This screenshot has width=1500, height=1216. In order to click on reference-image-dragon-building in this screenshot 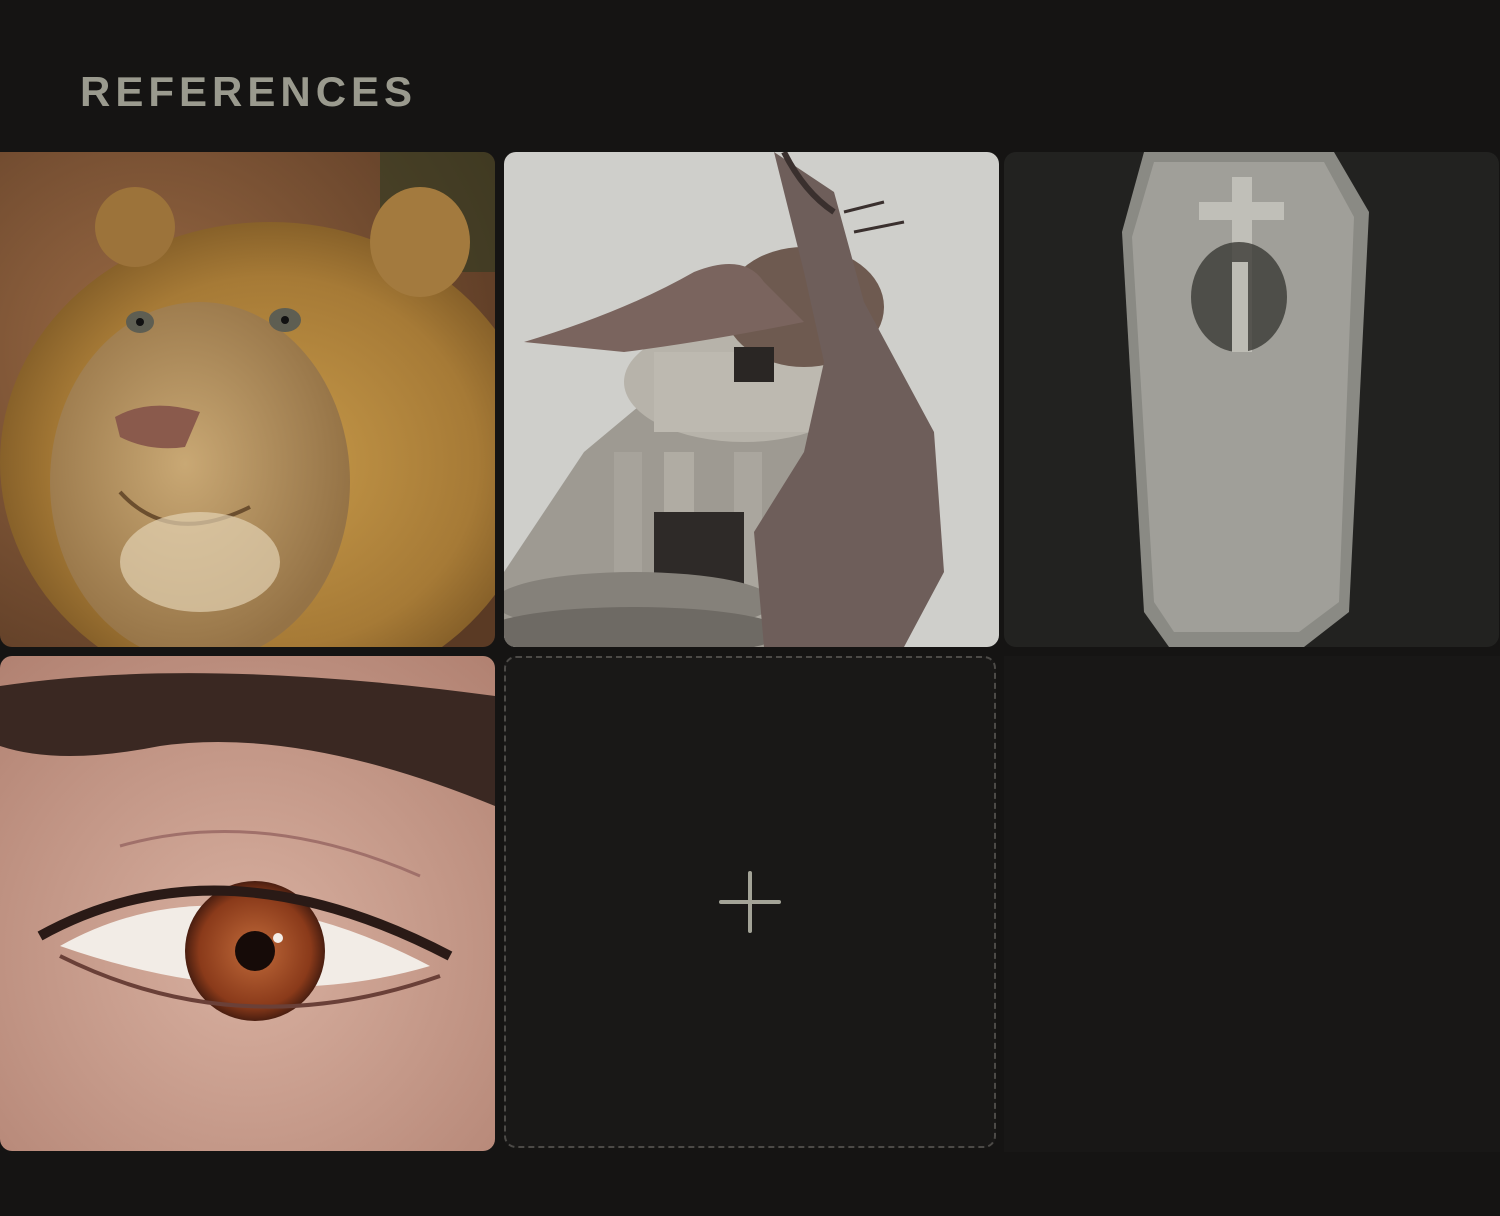, I will do `click(751, 399)`.